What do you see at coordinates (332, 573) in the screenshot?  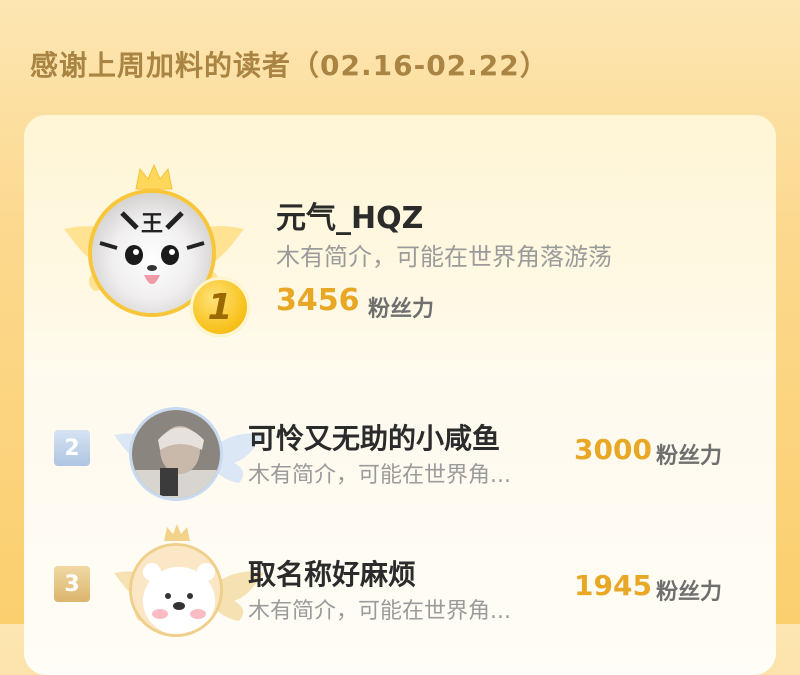 I see `reader-name: 取名称好麻烦` at bounding box center [332, 573].